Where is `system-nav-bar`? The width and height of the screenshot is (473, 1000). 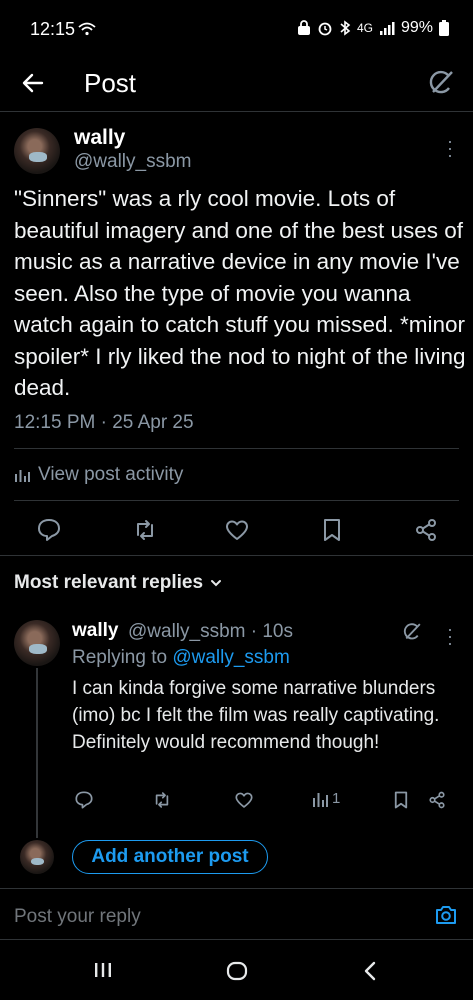
system-nav-bar is located at coordinates (236, 970).